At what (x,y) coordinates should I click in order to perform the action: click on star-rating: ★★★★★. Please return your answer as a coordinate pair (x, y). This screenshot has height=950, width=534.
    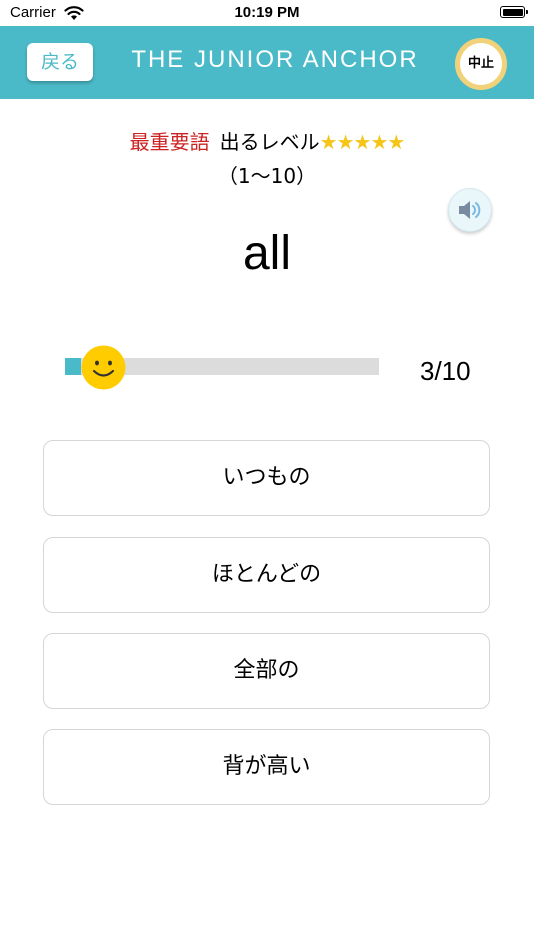
    Looking at the image, I should click on (362, 142).